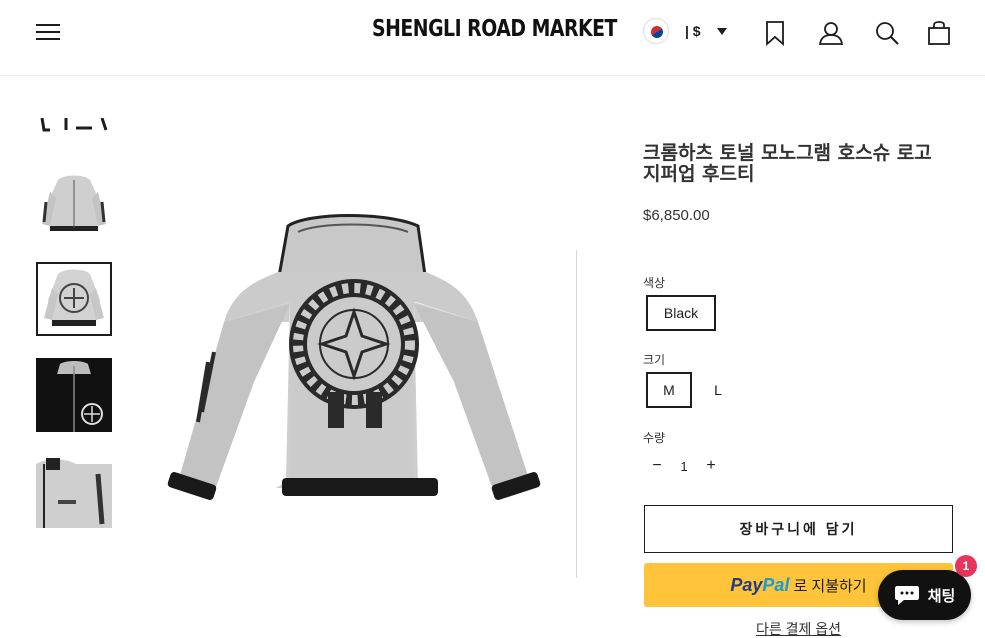 The height and width of the screenshot is (638, 985). Describe the element at coordinates (941, 596) in the screenshot. I see `chat-label: 채팅` at that location.